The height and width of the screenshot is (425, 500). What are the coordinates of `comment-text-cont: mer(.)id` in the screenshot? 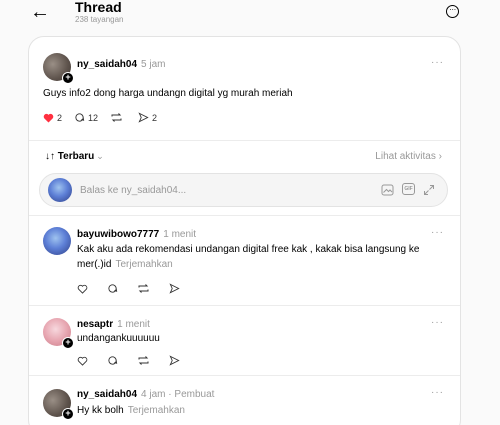 It's located at (94, 264).